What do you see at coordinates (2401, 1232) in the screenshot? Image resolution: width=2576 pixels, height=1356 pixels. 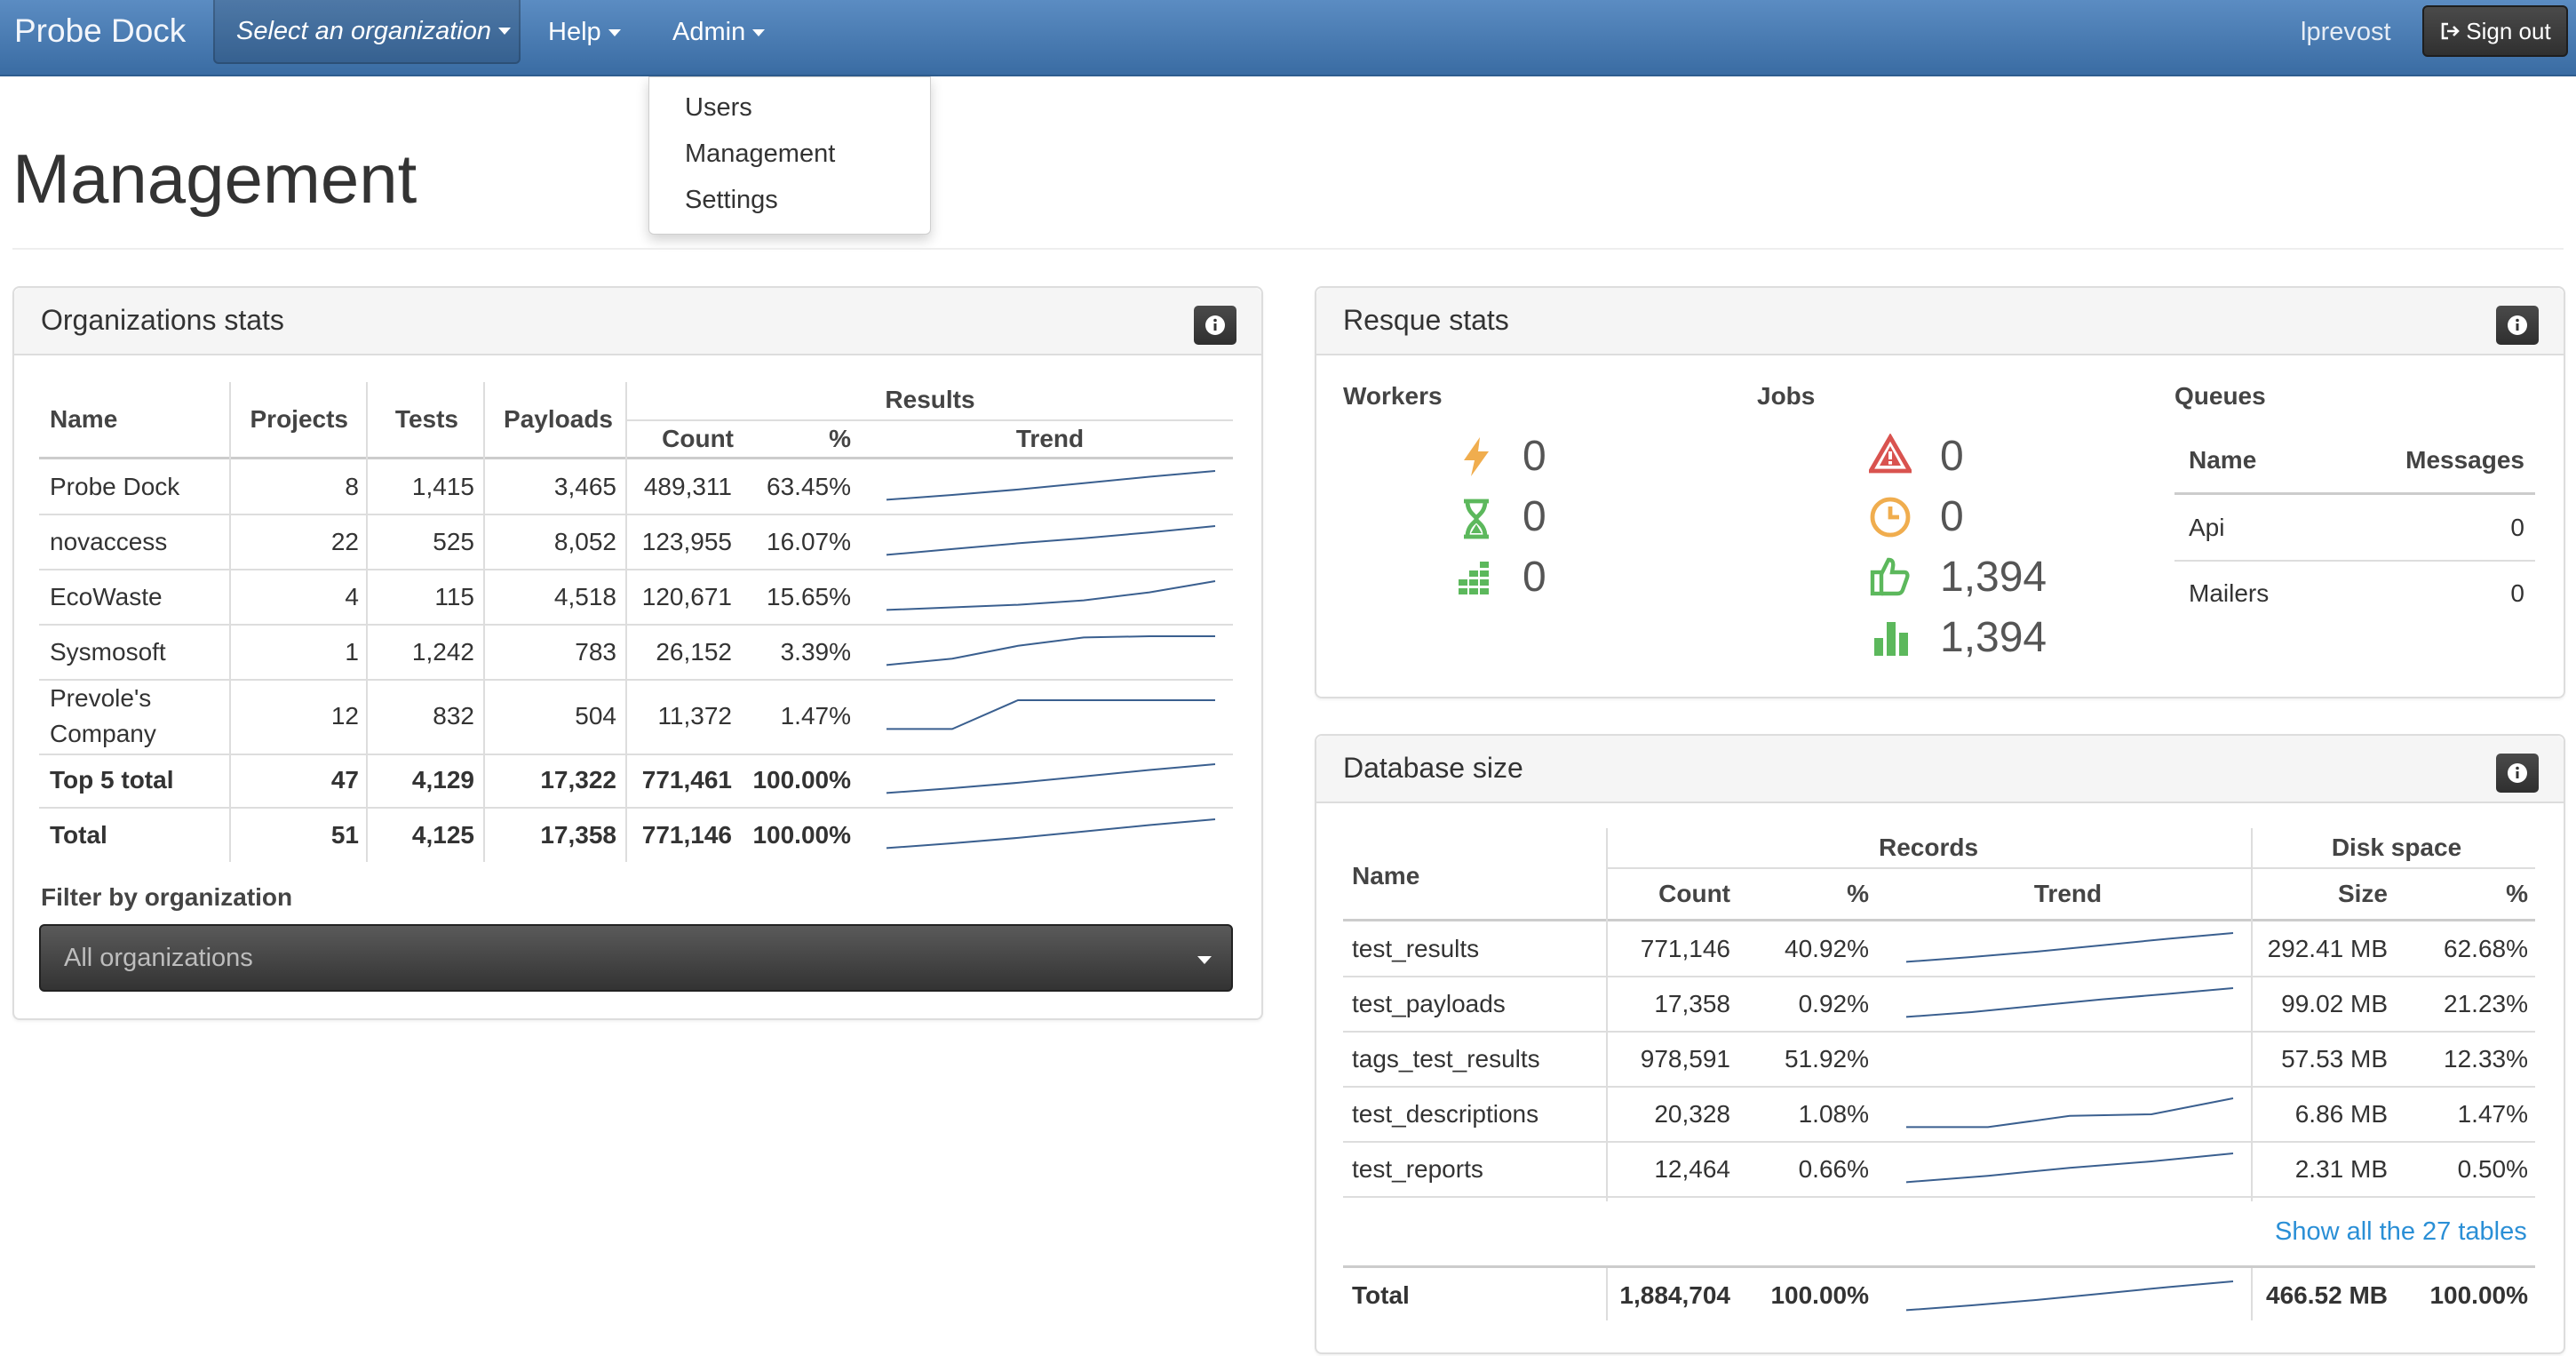 I see `show-all-tables-link: Show all the 27 tables` at bounding box center [2401, 1232].